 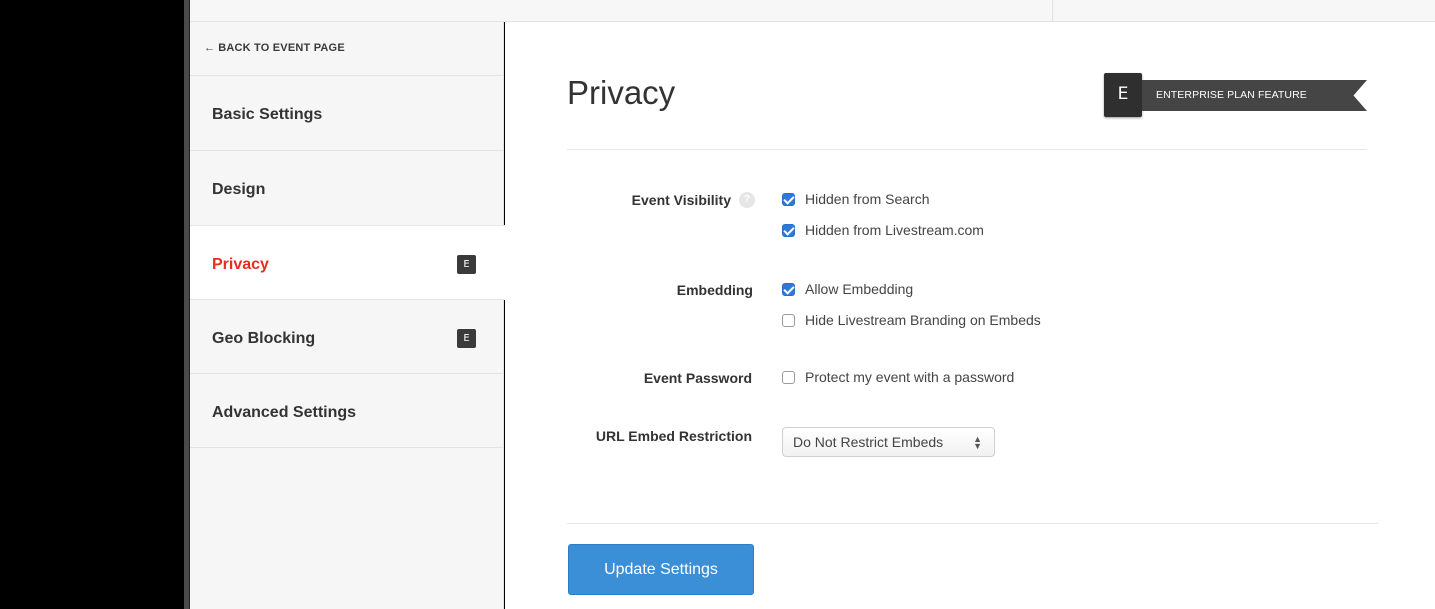 What do you see at coordinates (747, 200) in the screenshot?
I see `help-icon: ?` at bounding box center [747, 200].